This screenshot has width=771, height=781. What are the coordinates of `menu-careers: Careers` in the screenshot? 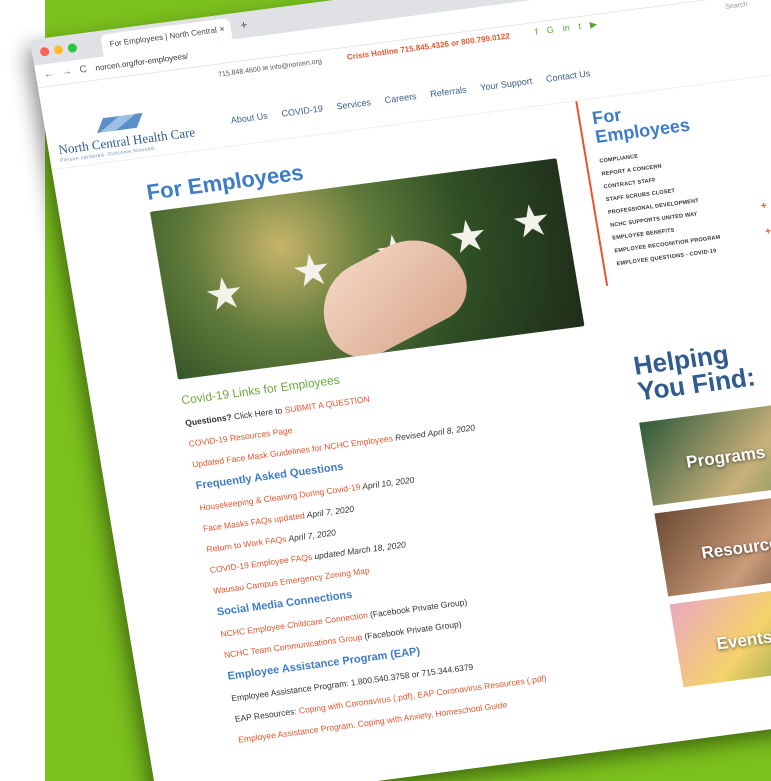 It's located at (400, 98).